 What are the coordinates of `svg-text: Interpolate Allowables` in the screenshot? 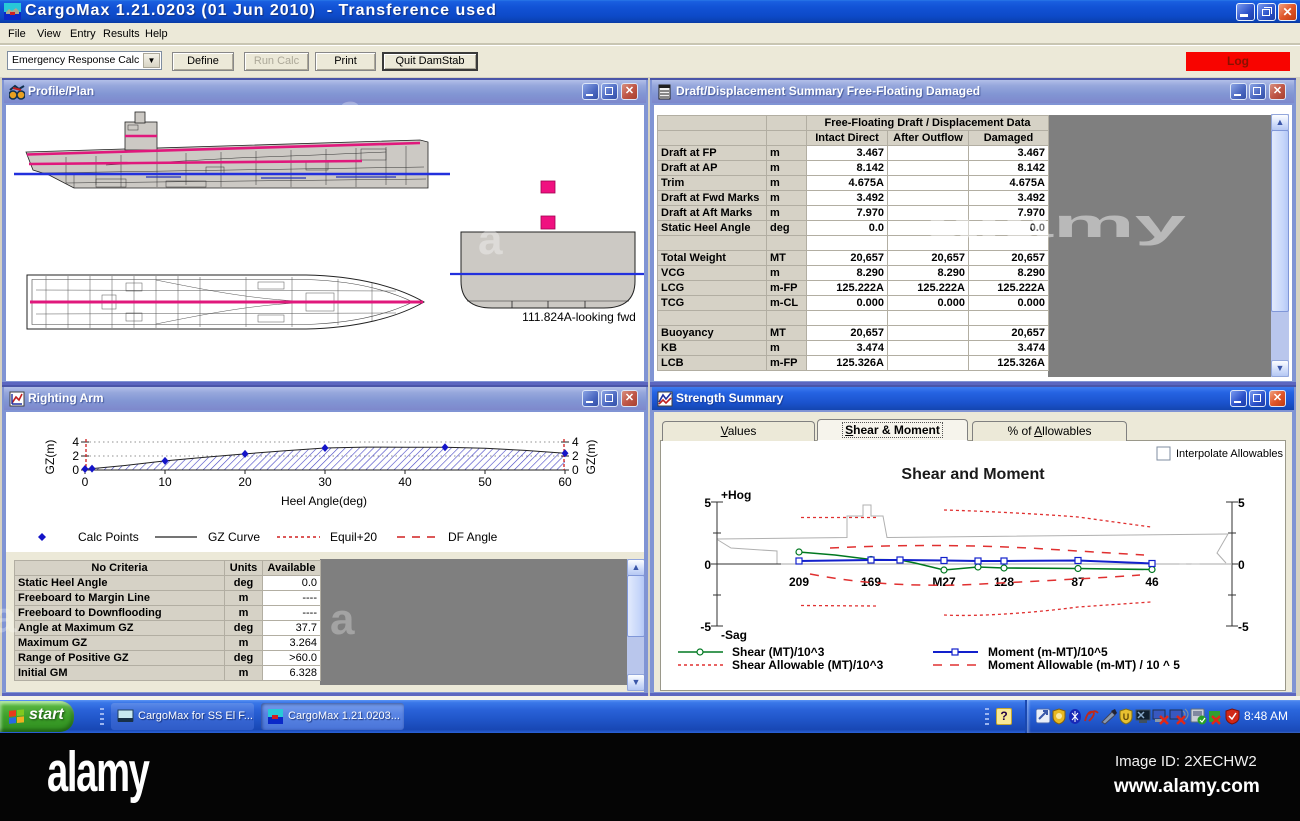 It's located at (1230, 454).